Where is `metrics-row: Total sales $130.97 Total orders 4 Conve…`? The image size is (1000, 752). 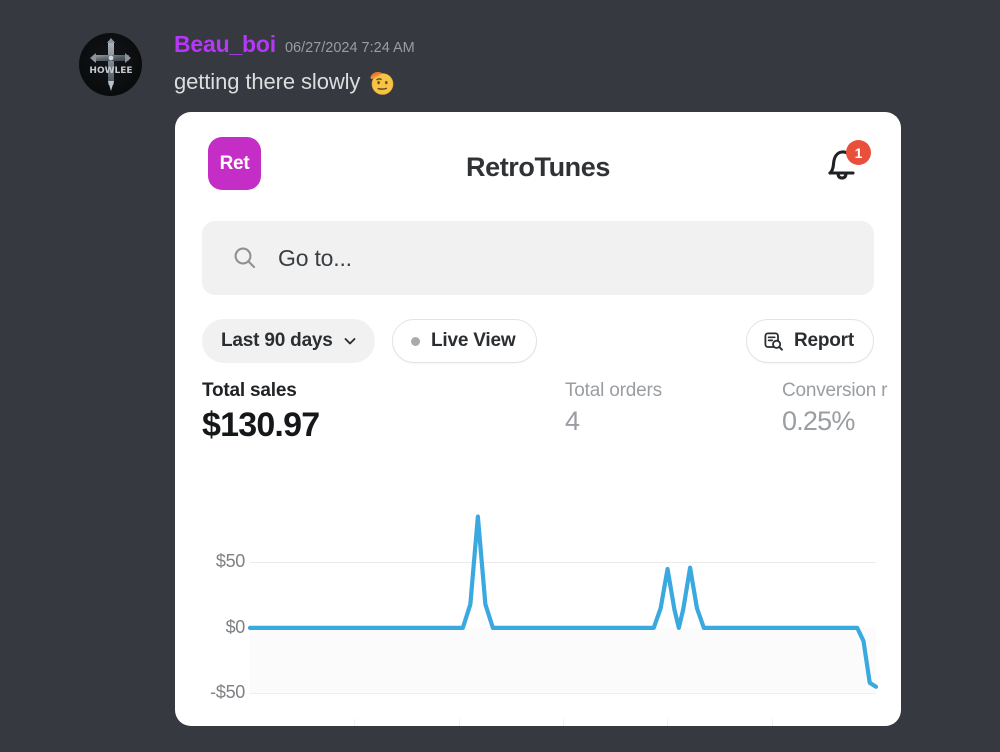 metrics-row: Total sales $130.97 Total orders 4 Conve… is located at coordinates (551, 414).